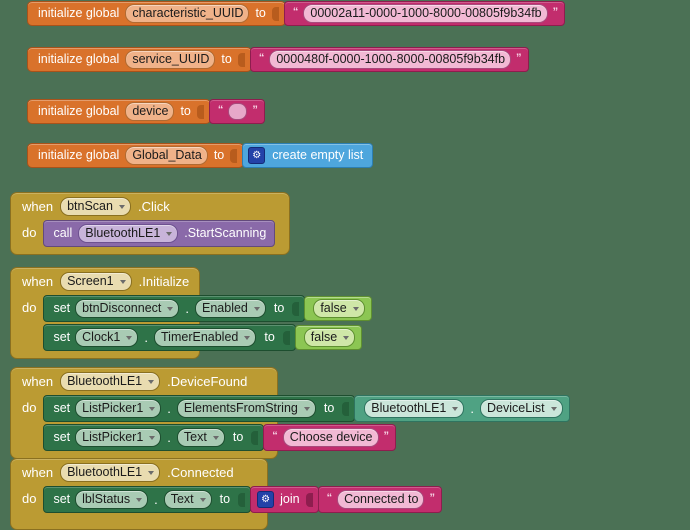 Image resolution: width=690 pixels, height=530 pixels. I want to click on gear-icon: ⚙, so click(257, 155).